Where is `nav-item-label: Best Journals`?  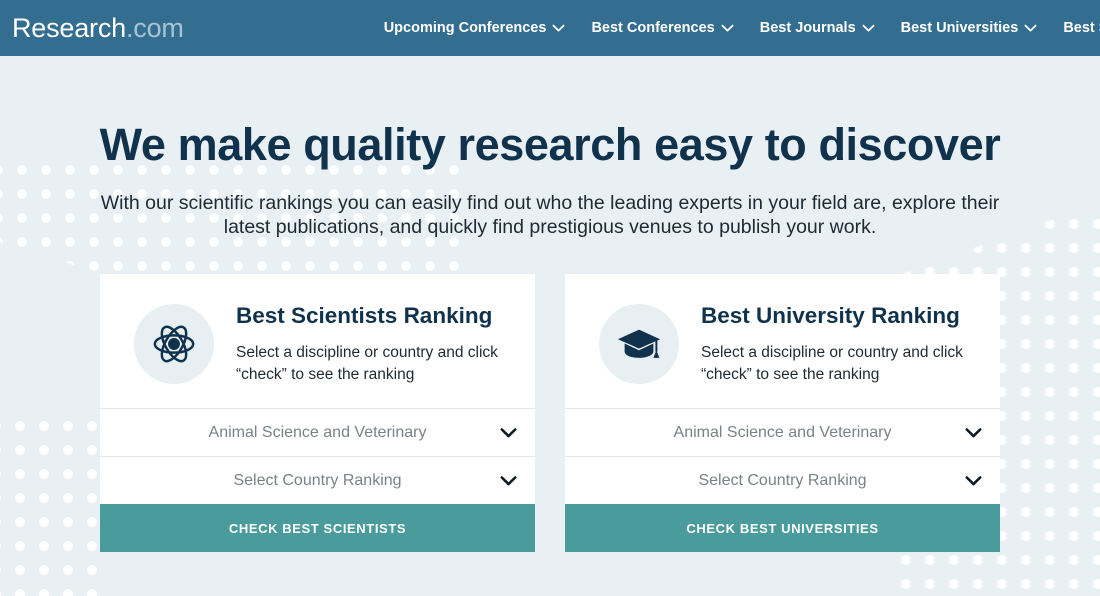 nav-item-label: Best Journals is located at coordinates (807, 28).